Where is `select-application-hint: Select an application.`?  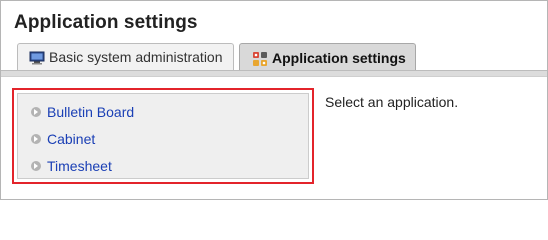 select-application-hint: Select an application. is located at coordinates (392, 102).